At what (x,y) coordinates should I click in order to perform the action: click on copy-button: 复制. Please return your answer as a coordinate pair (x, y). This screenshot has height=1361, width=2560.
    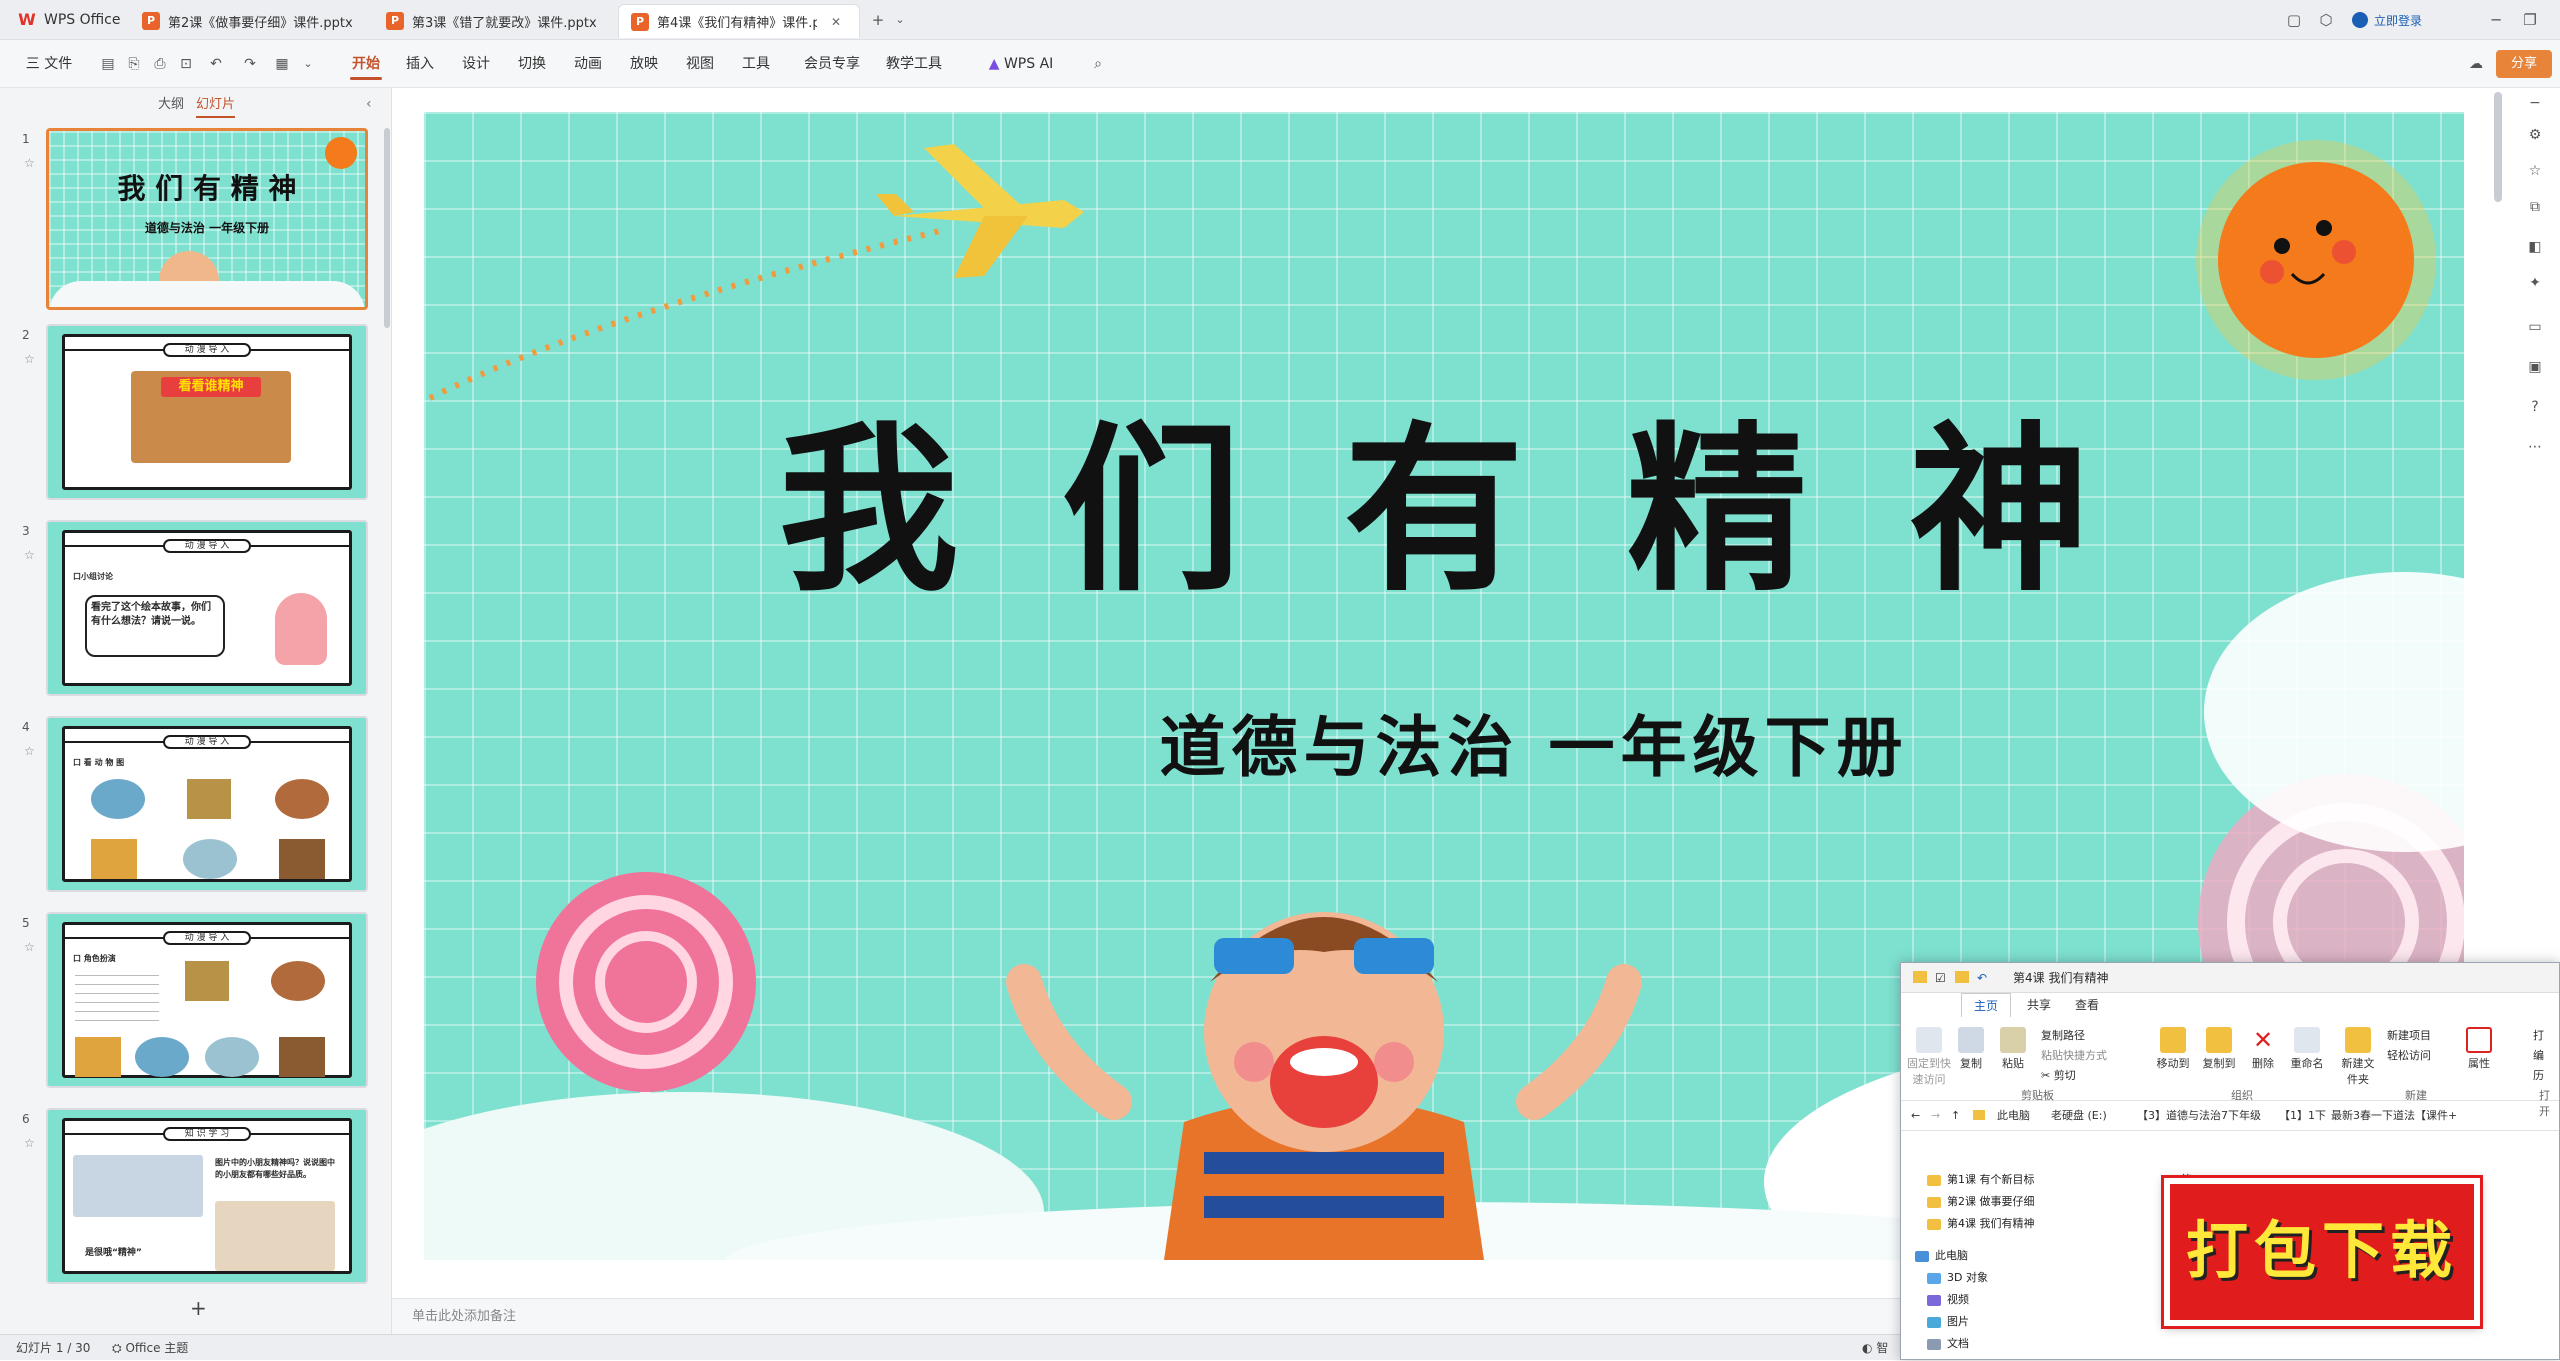
    Looking at the image, I should click on (1971, 1049).